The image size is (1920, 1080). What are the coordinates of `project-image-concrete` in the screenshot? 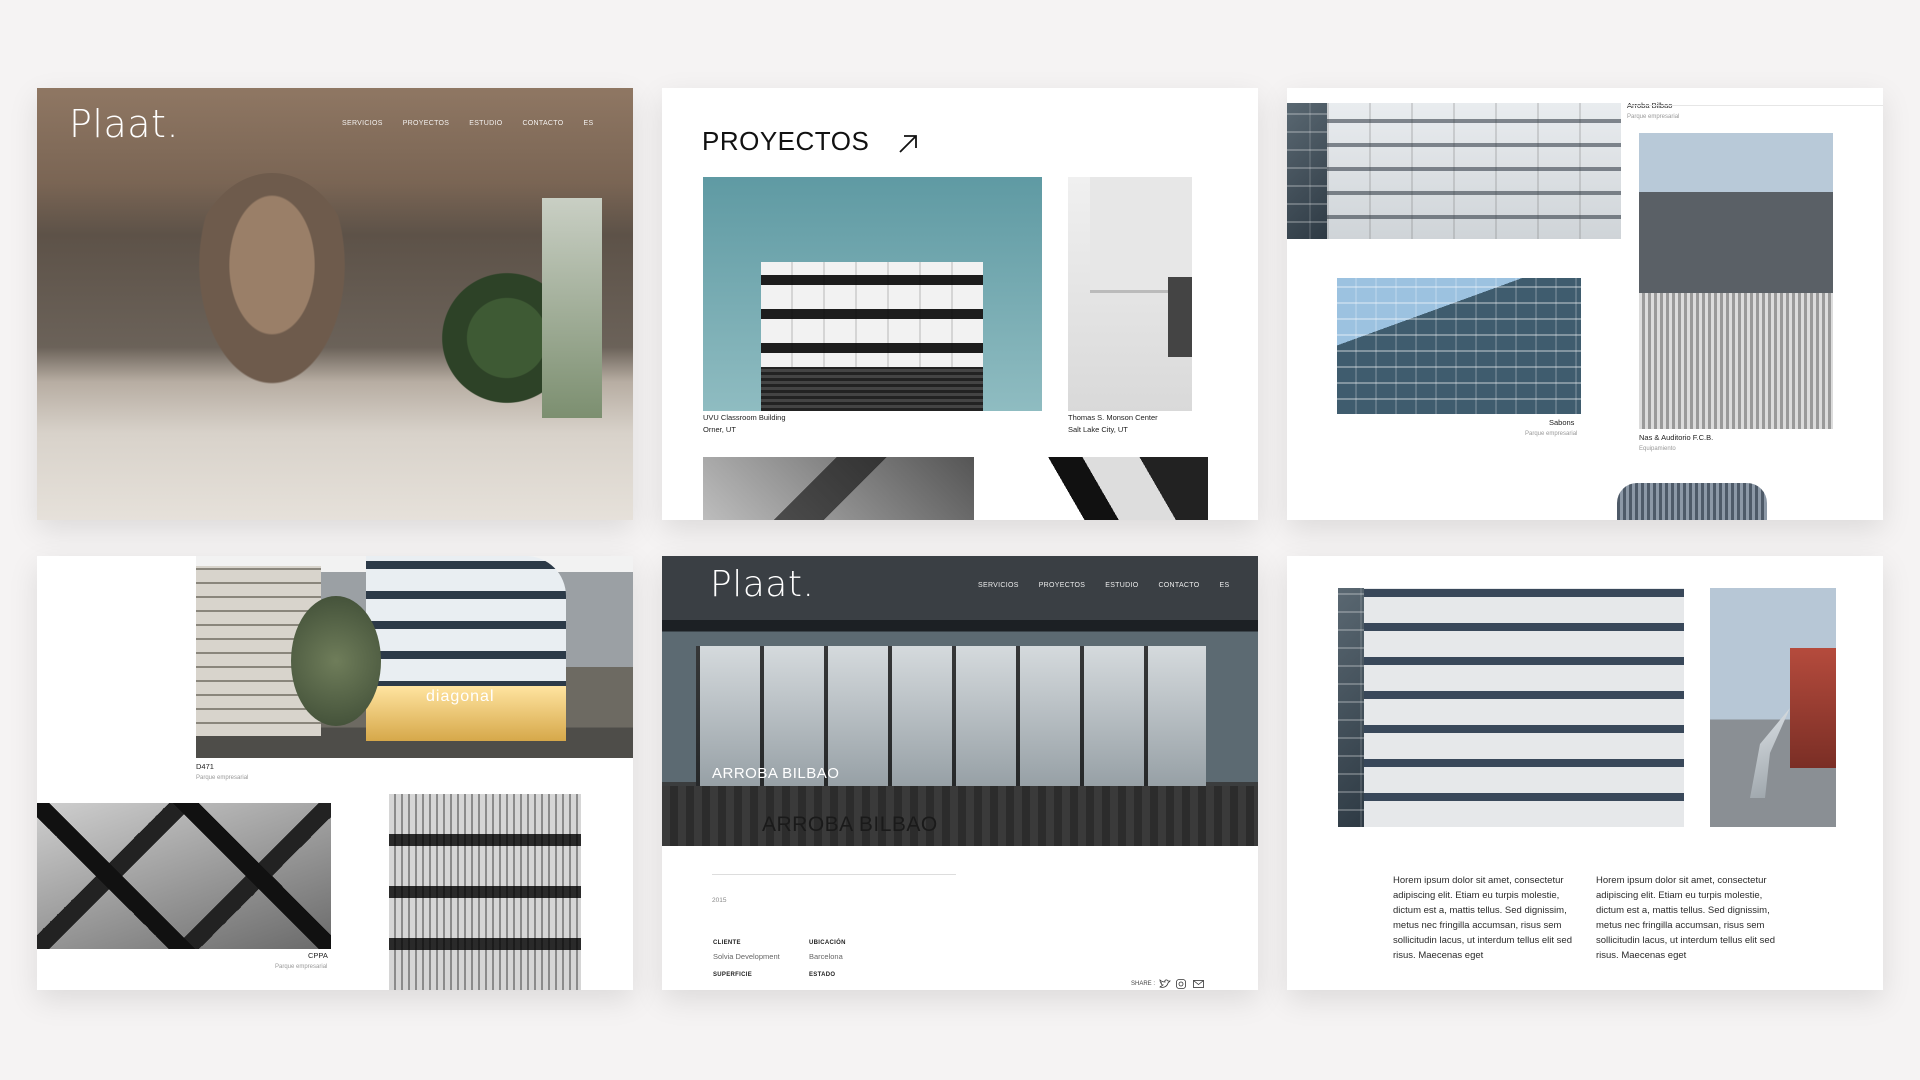 It's located at (838, 488).